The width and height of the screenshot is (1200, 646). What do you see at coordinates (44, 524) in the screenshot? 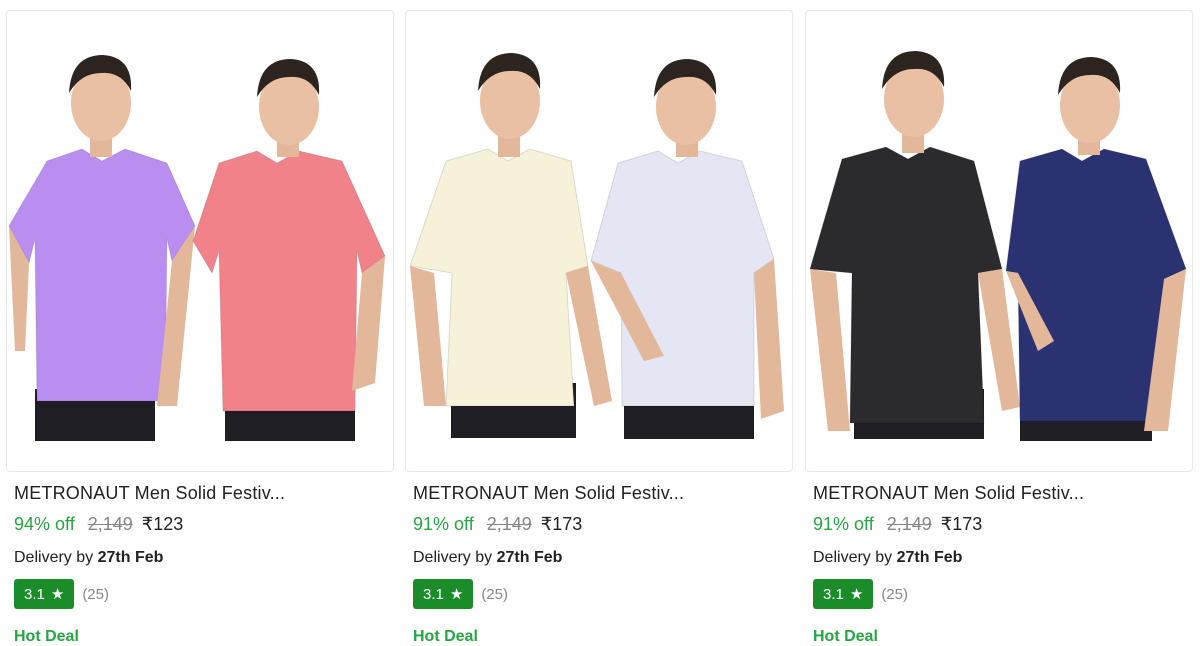
I see `discount-percent: 94% off` at bounding box center [44, 524].